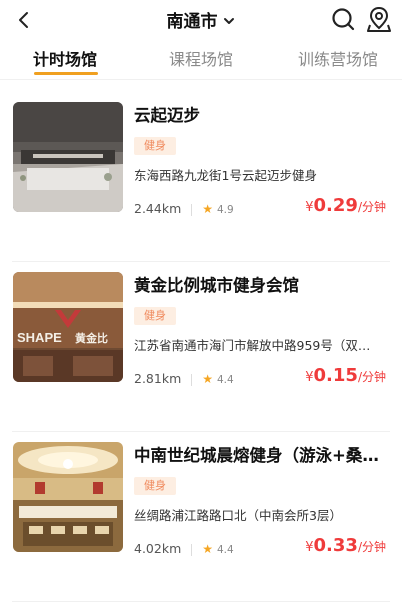 The image size is (402, 602). Describe the element at coordinates (158, 378) in the screenshot. I see `distance-text: 2.81km` at that location.